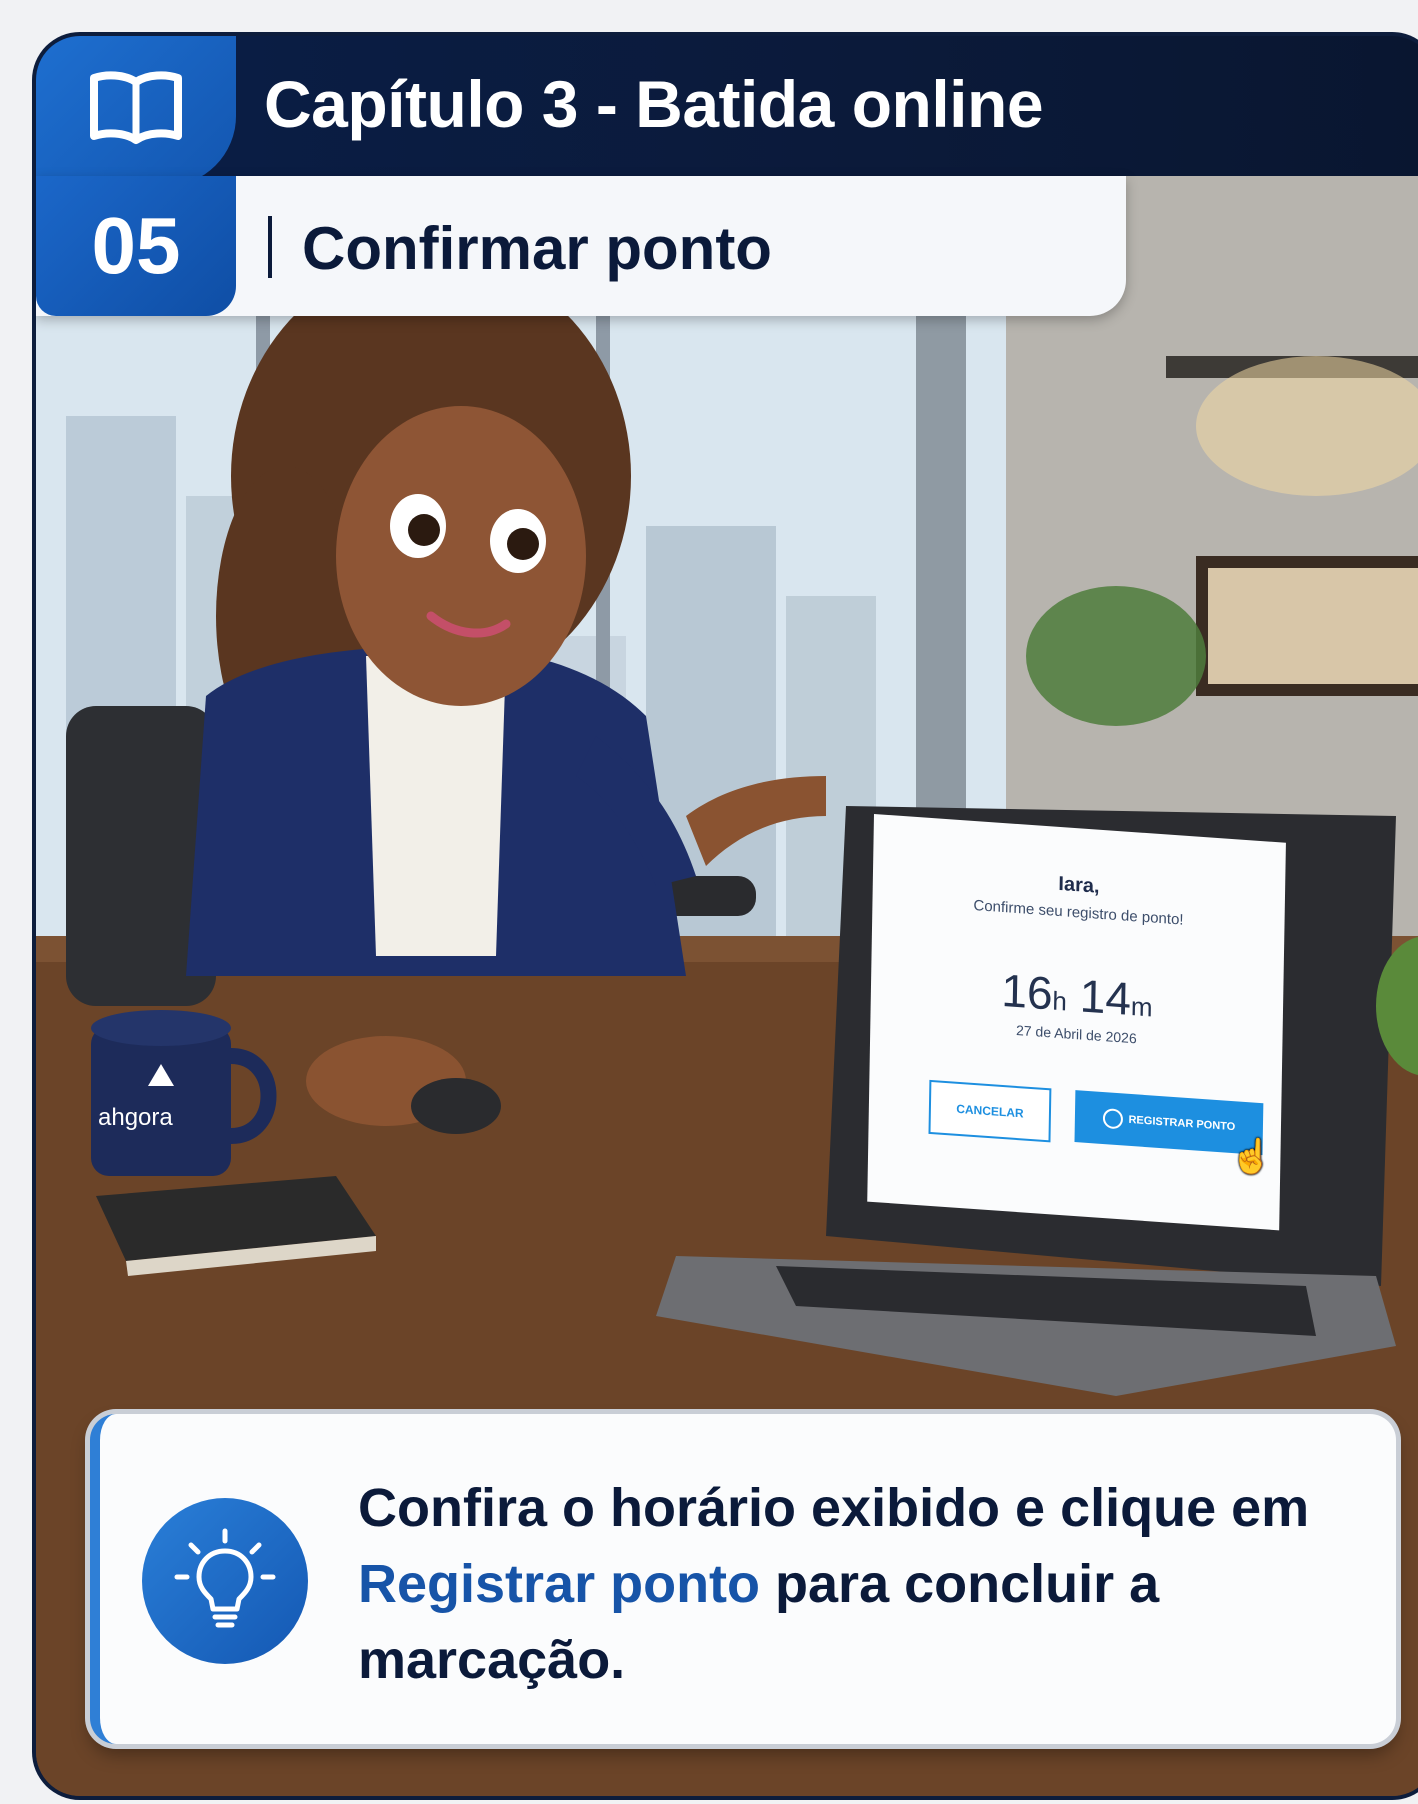 Image resolution: width=1418 pixels, height=1804 pixels. I want to click on step-header: 05 Confirmar ponto, so click(581, 246).